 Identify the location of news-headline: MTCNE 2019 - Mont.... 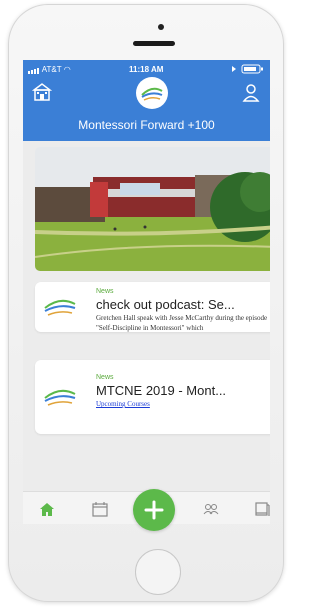
(161, 390).